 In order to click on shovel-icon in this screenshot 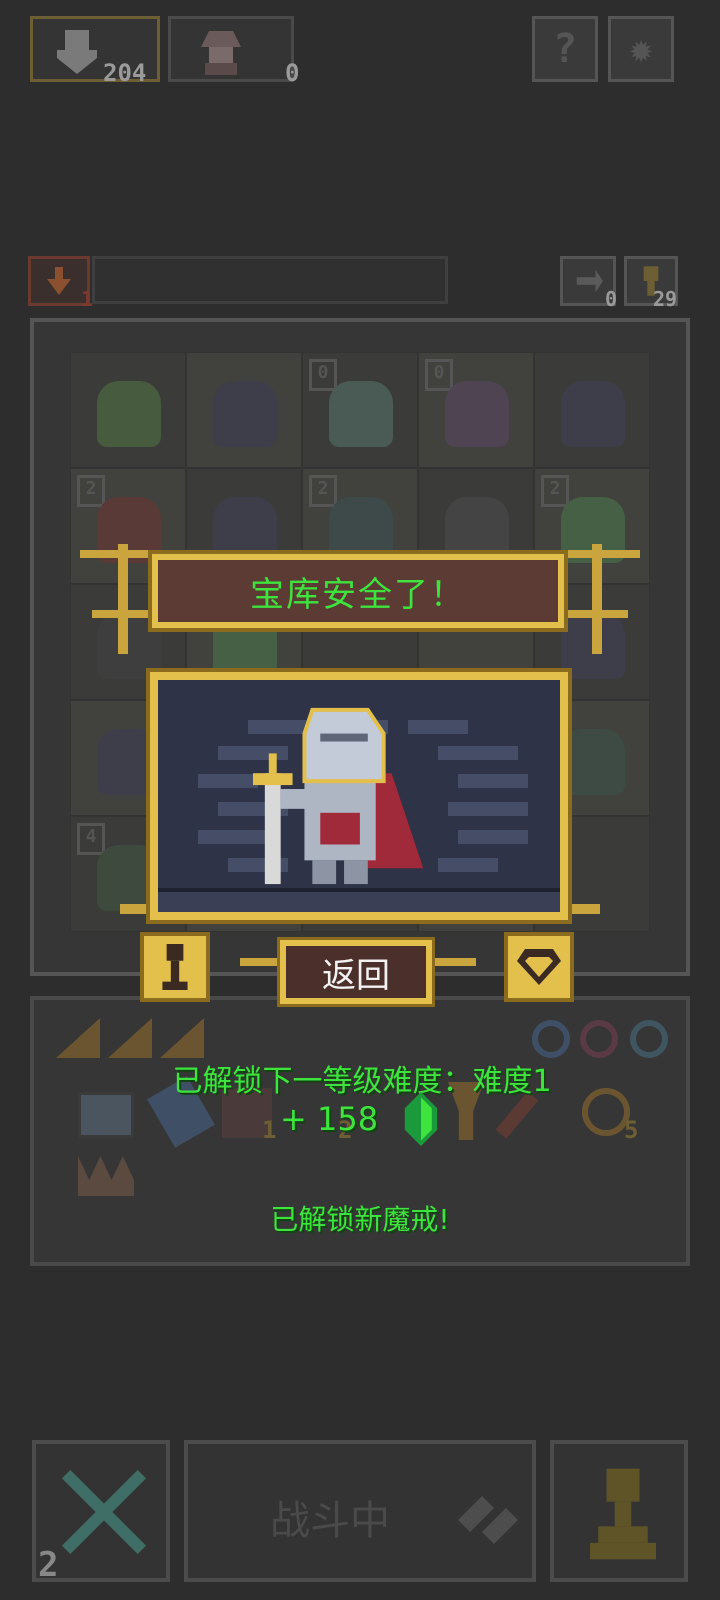, I will do `click(77, 52)`.